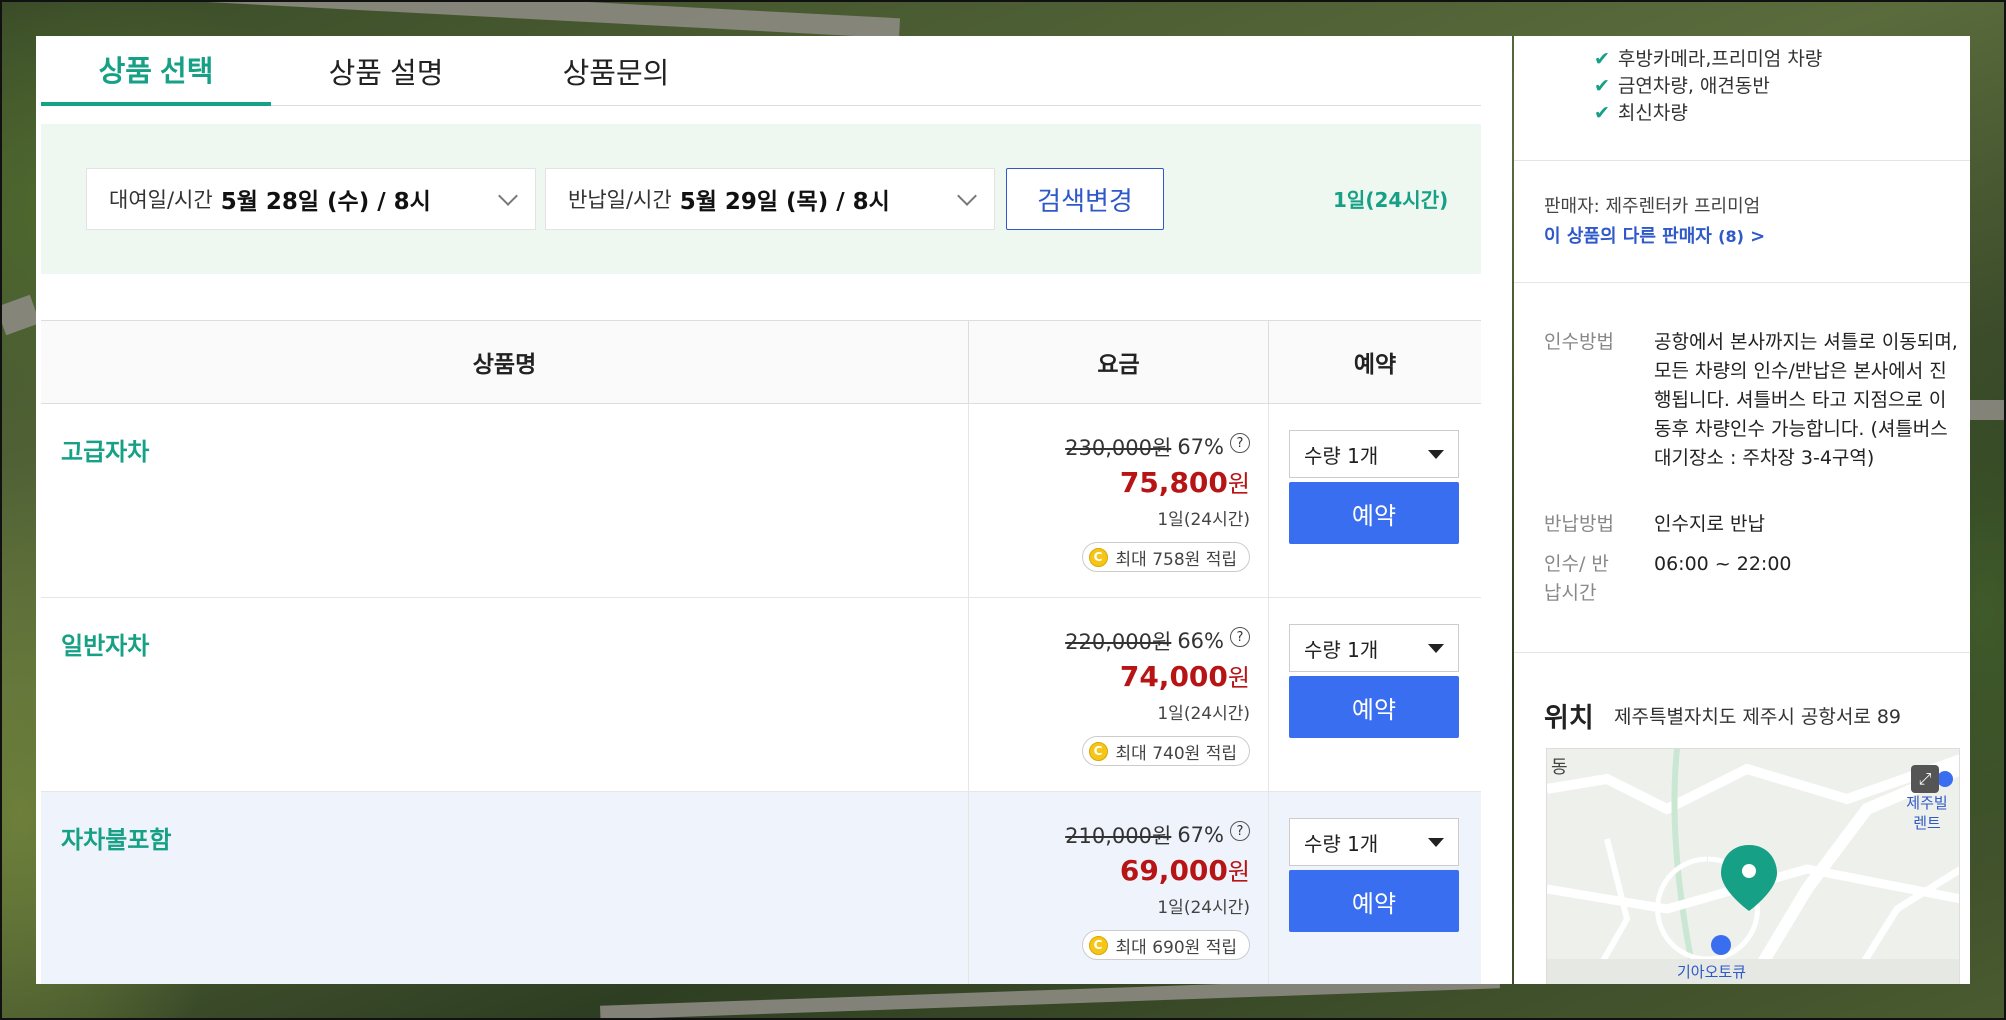 This screenshot has height=1020, width=2006. Describe the element at coordinates (386, 71) in the screenshot. I see `tab-product-description: 상품 설명` at that location.